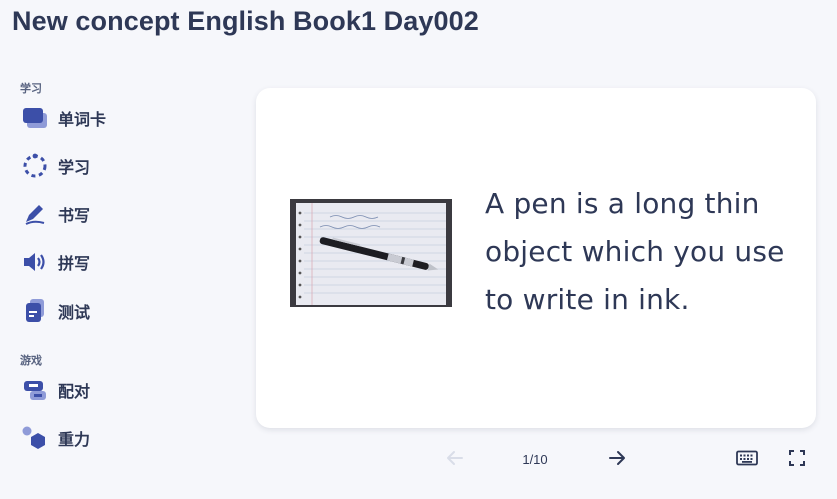 Image resolution: width=837 pixels, height=499 pixels. Describe the element at coordinates (371, 253) in the screenshot. I see `card-image` at that location.